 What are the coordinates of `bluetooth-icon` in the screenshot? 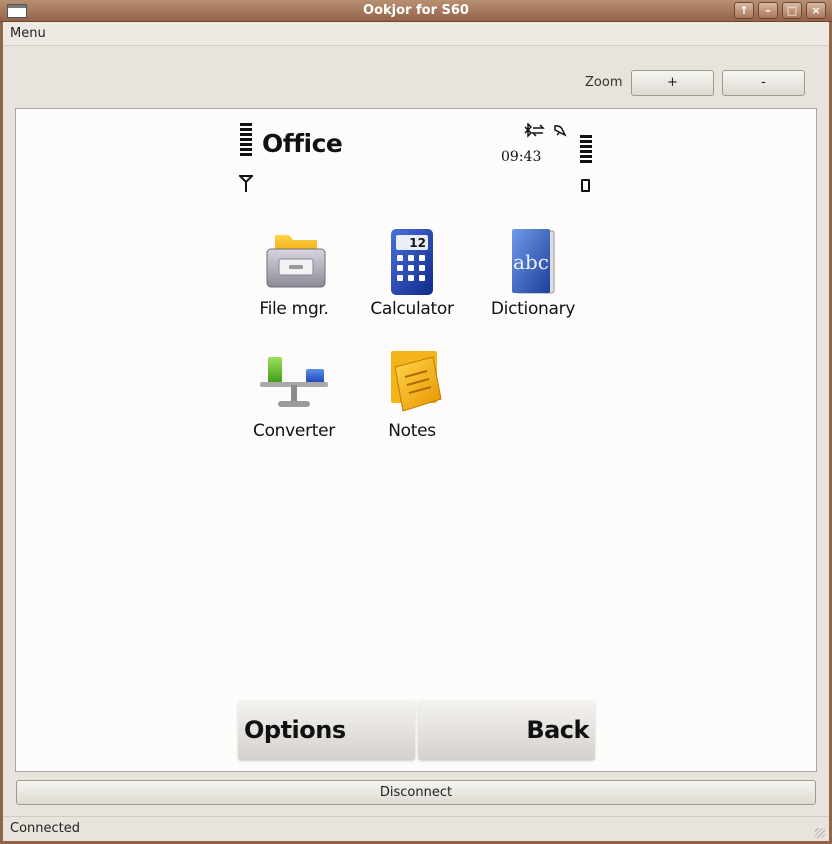 It's located at (528, 130).